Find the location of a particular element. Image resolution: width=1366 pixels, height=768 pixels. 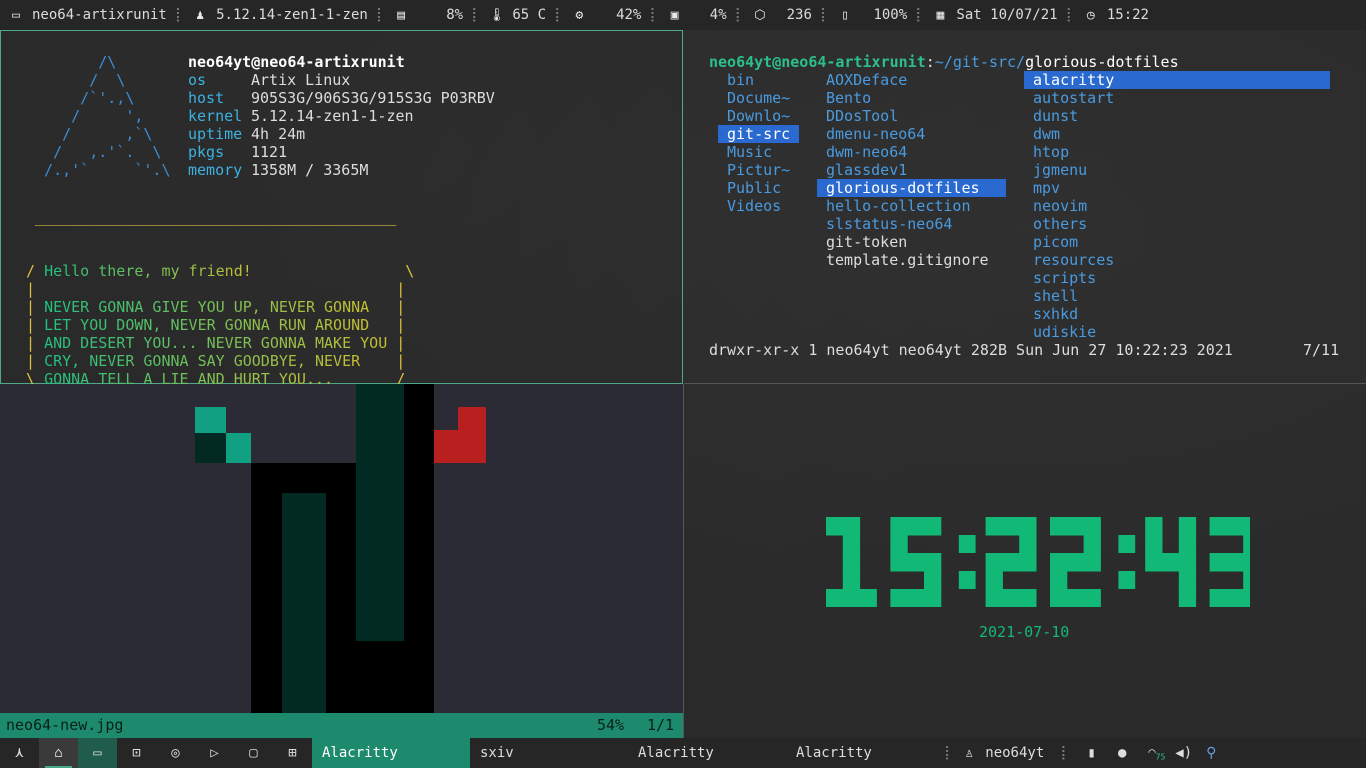

lf-entry: dwm is located at coordinates (1046, 134).